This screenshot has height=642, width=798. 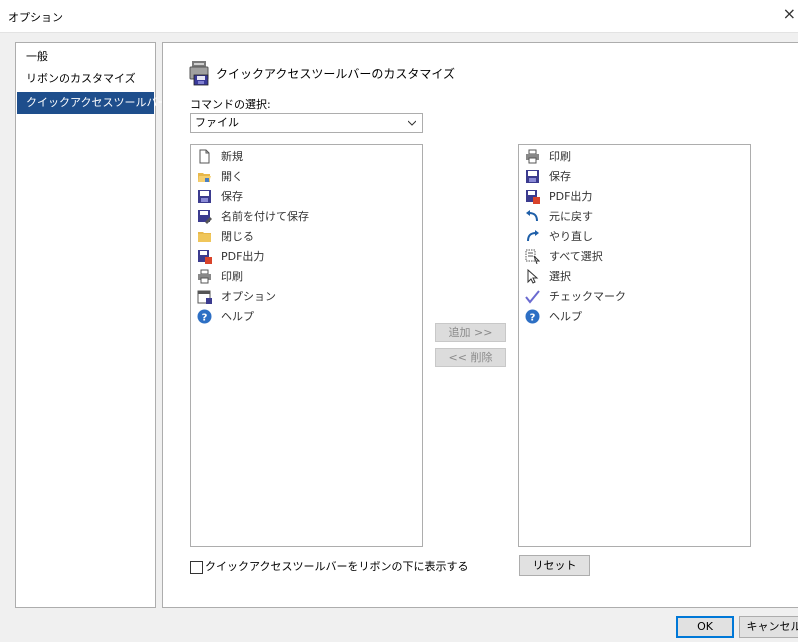 What do you see at coordinates (205, 217) in the screenshot?
I see `save-as-icon` at bounding box center [205, 217].